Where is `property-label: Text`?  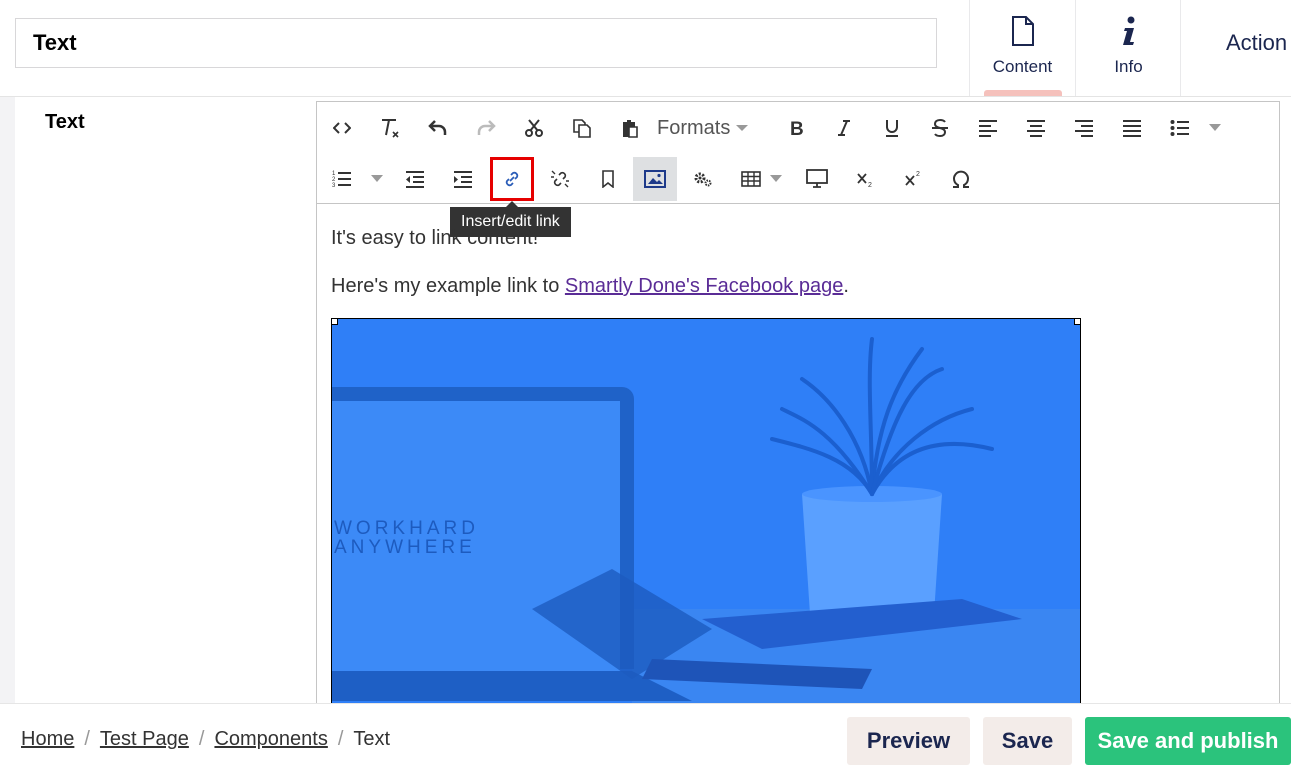
property-label: Text is located at coordinates (65, 122).